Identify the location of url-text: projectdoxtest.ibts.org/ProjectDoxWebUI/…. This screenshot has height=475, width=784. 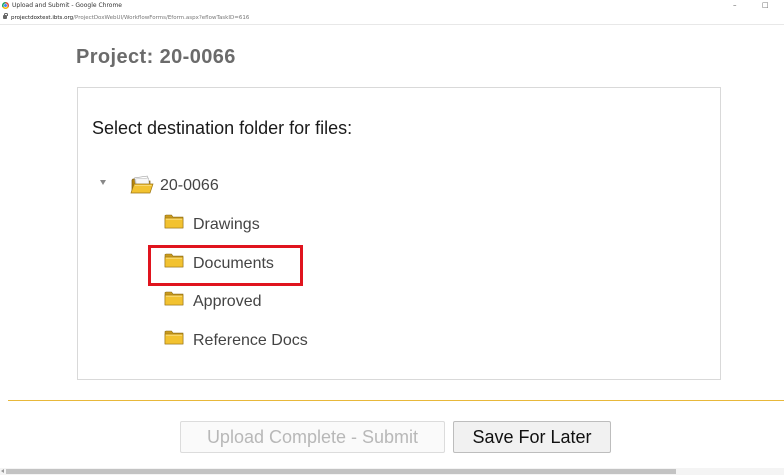
(130, 18).